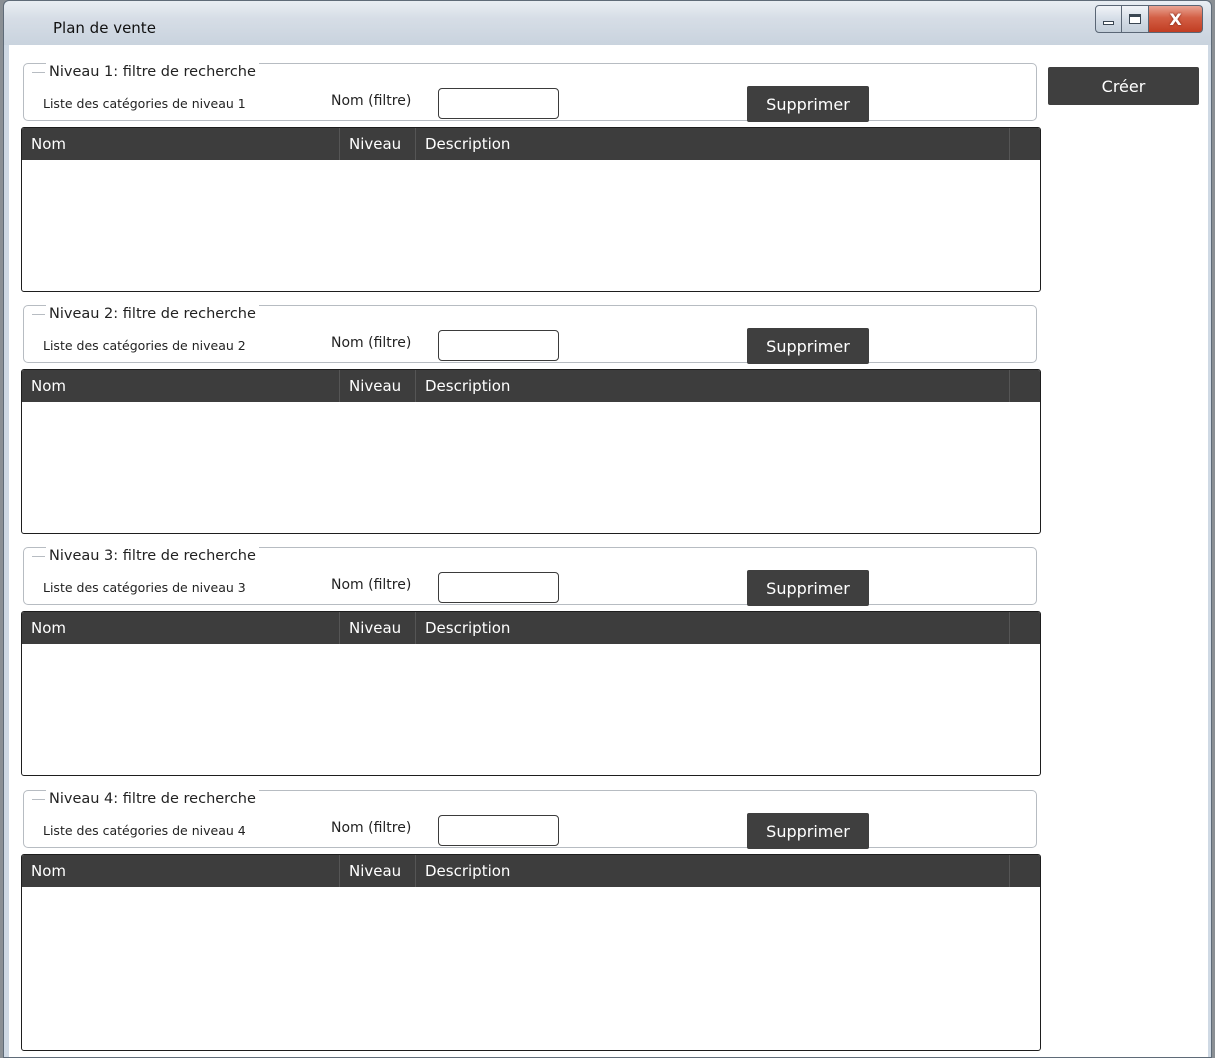 Image resolution: width=1215 pixels, height=1058 pixels. I want to click on level-1-filter-input, so click(498, 103).